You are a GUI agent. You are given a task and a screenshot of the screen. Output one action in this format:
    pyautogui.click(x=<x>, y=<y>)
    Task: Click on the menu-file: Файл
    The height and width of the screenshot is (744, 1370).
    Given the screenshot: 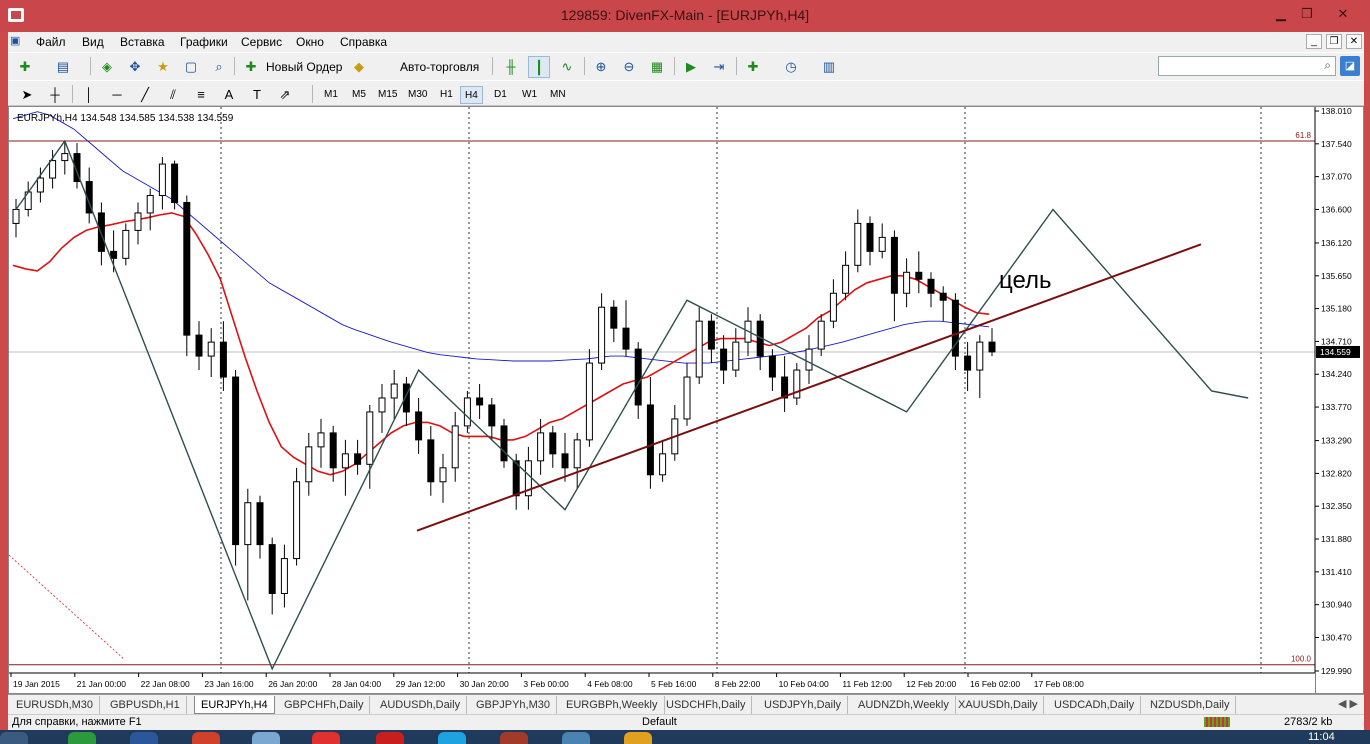 What is the action you would take?
    pyautogui.click(x=51, y=42)
    